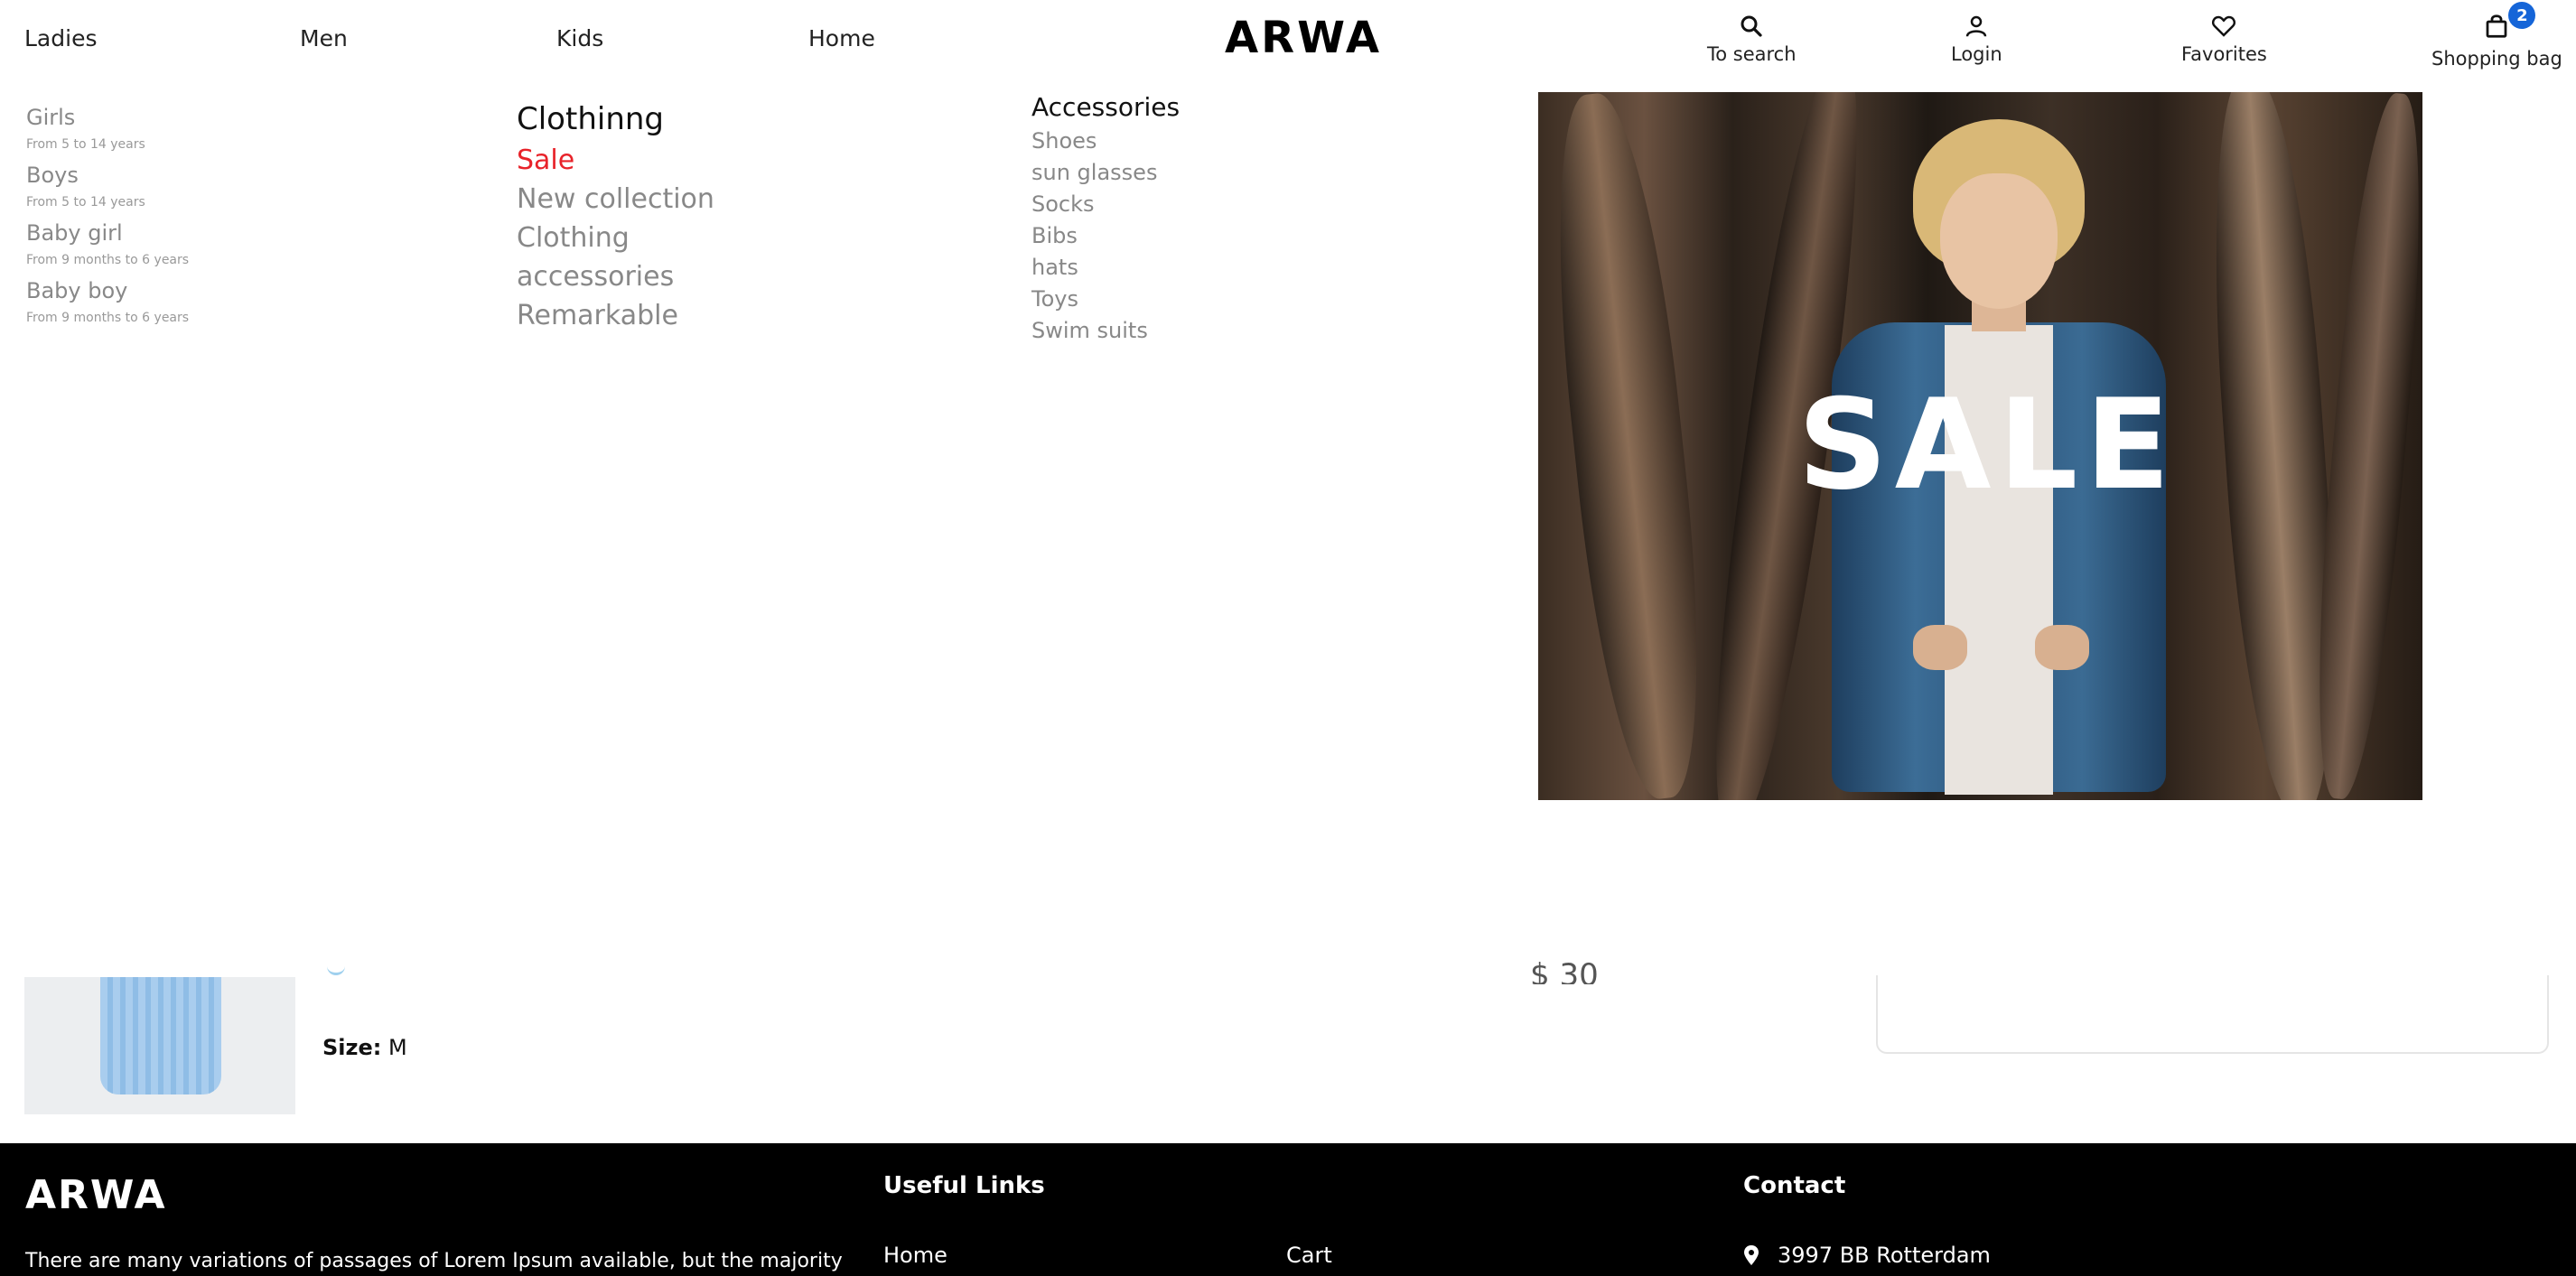  Describe the element at coordinates (2224, 26) in the screenshot. I see `heart-icon` at that location.